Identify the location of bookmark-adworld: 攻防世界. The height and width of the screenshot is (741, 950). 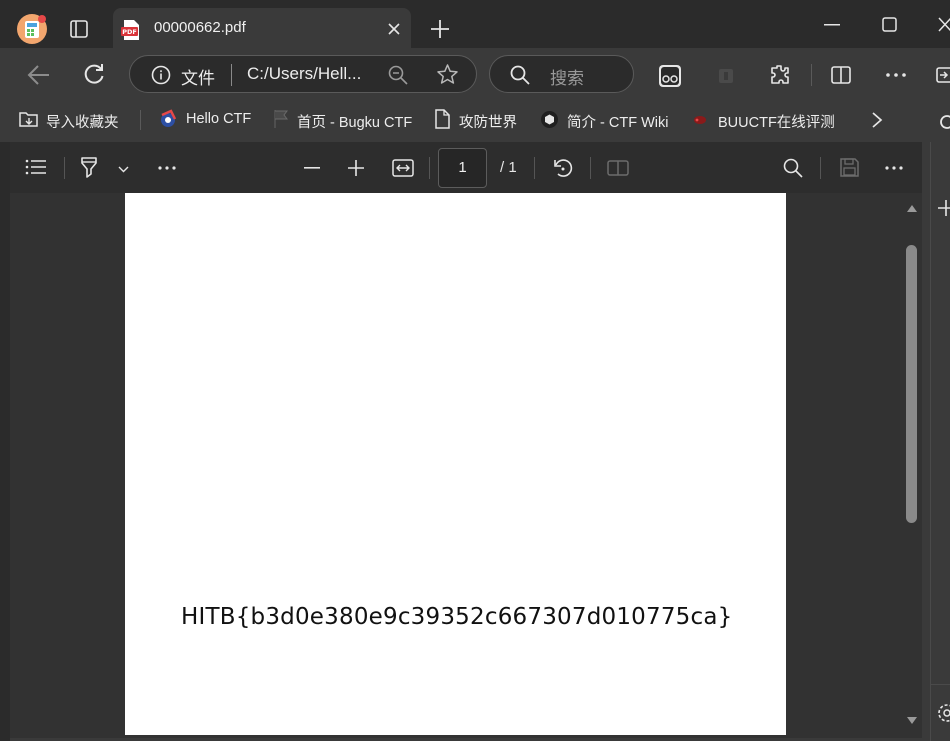
(488, 121).